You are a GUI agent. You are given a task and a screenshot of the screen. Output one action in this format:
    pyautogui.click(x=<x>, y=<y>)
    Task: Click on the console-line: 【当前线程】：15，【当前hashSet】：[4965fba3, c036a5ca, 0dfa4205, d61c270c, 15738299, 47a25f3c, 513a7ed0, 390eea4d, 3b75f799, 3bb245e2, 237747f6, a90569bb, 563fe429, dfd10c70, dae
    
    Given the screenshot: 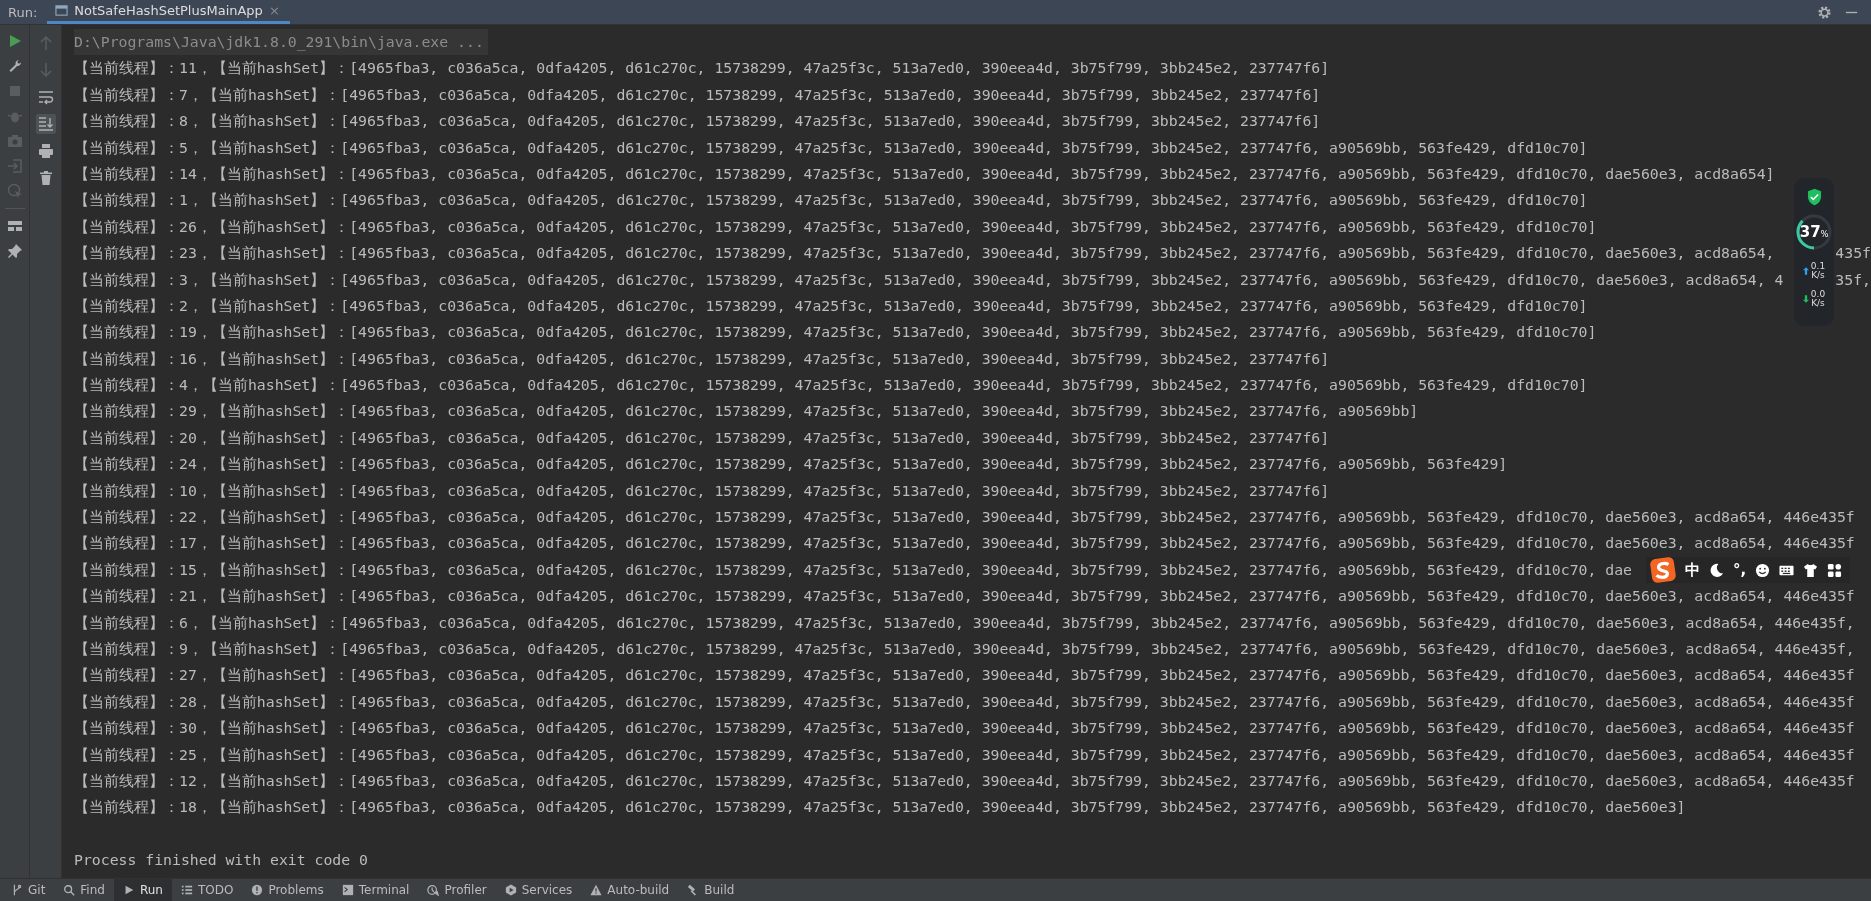 What is the action you would take?
    pyautogui.click(x=853, y=569)
    